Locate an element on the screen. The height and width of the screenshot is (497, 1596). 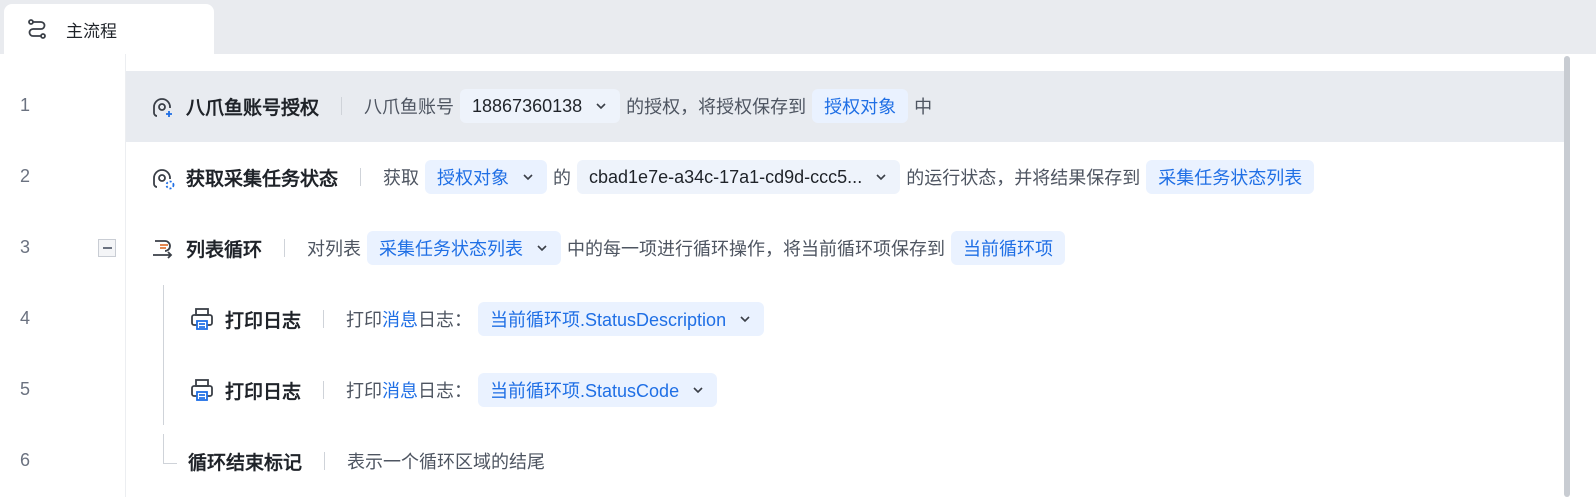
account-select: 18867360138 is located at coordinates (540, 106).